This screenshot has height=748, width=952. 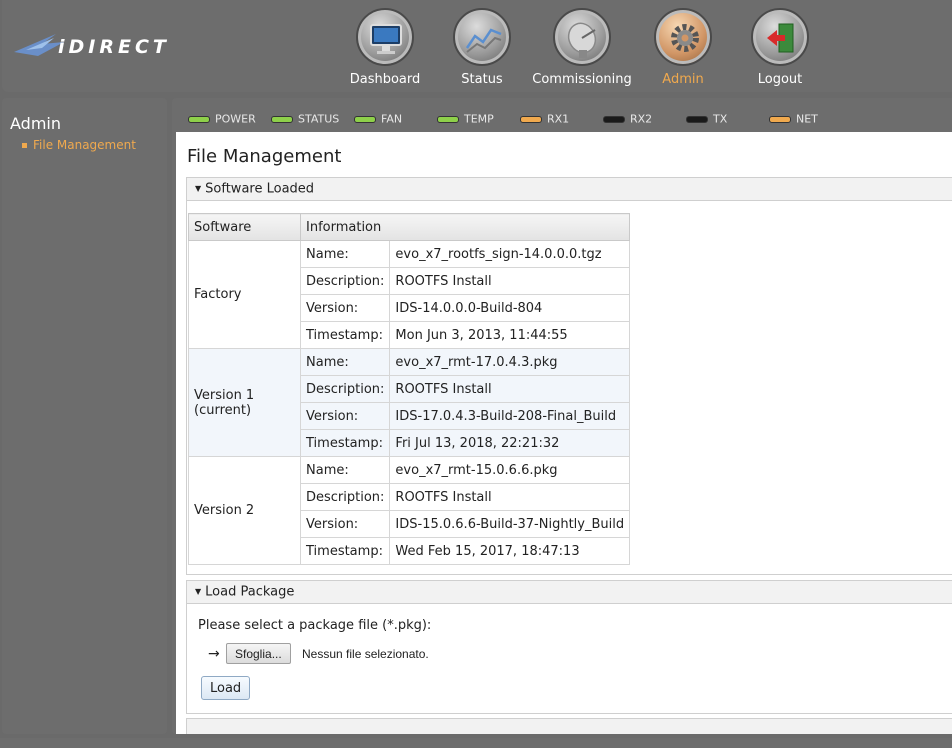 What do you see at coordinates (260, 189) in the screenshot?
I see `software-loaded-title: Software Loaded` at bounding box center [260, 189].